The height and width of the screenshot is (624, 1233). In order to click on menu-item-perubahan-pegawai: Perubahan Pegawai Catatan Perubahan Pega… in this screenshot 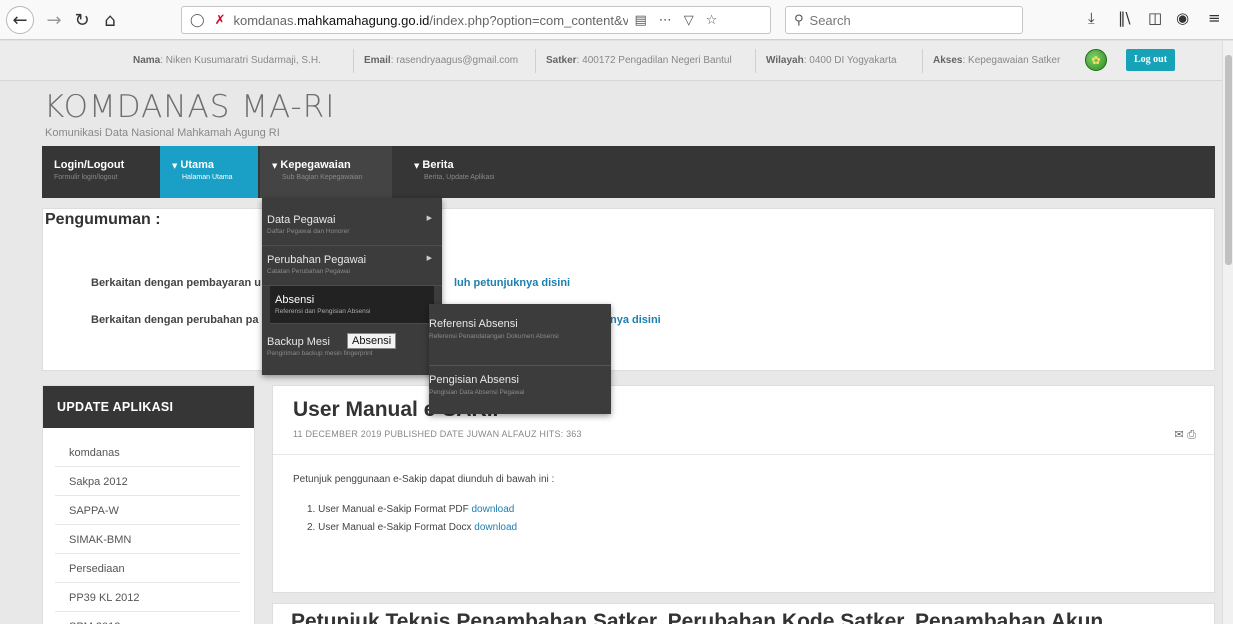, I will do `click(352, 266)`.